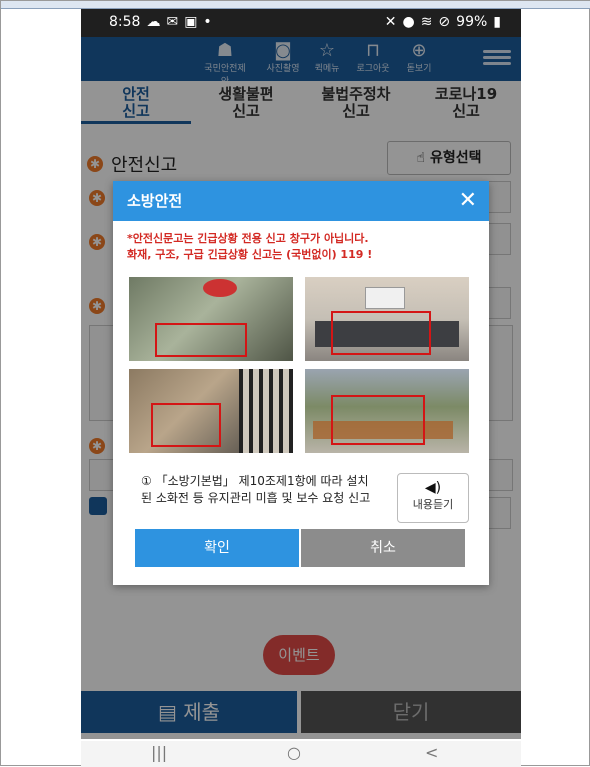  I want to click on cancel-button: 취소, so click(383, 548).